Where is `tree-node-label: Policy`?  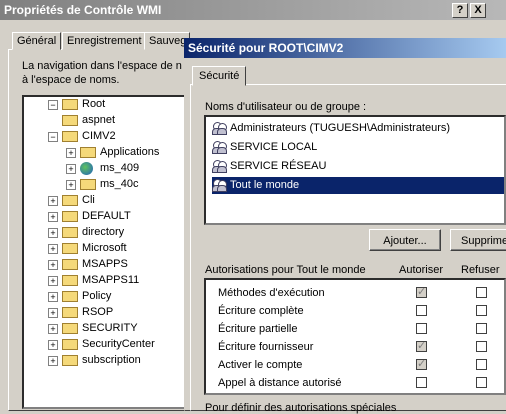 tree-node-label: Policy is located at coordinates (97, 296).